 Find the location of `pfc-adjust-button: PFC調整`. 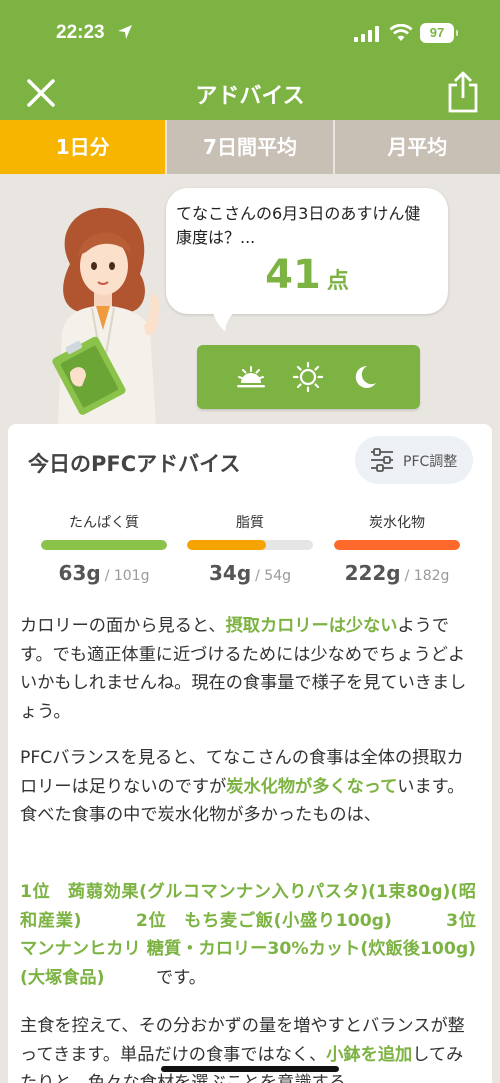

pfc-adjust-button: PFC調整 is located at coordinates (414, 460).